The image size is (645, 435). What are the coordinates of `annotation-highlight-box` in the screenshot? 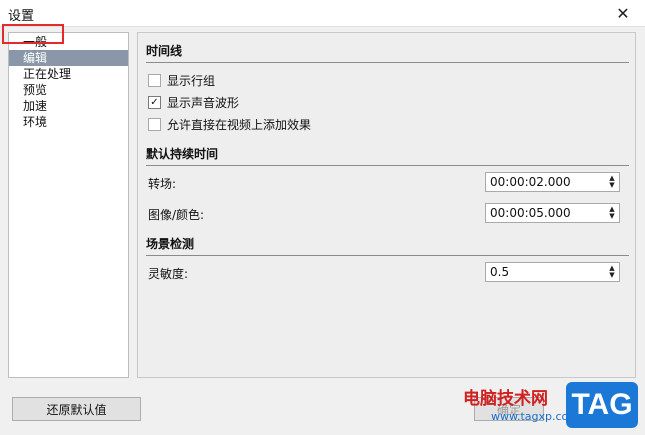 It's located at (33, 34).